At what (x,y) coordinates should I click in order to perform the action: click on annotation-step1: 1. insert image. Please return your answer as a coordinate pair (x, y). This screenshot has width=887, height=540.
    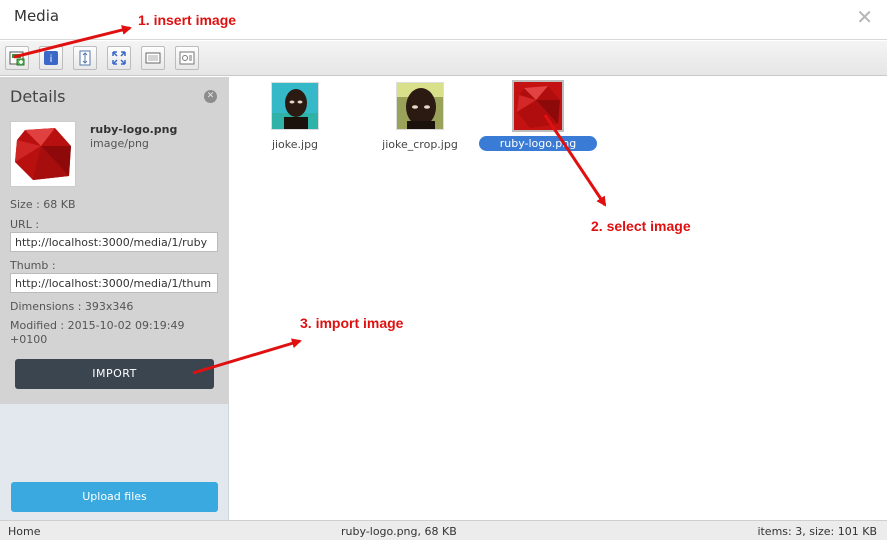
    Looking at the image, I should click on (187, 20).